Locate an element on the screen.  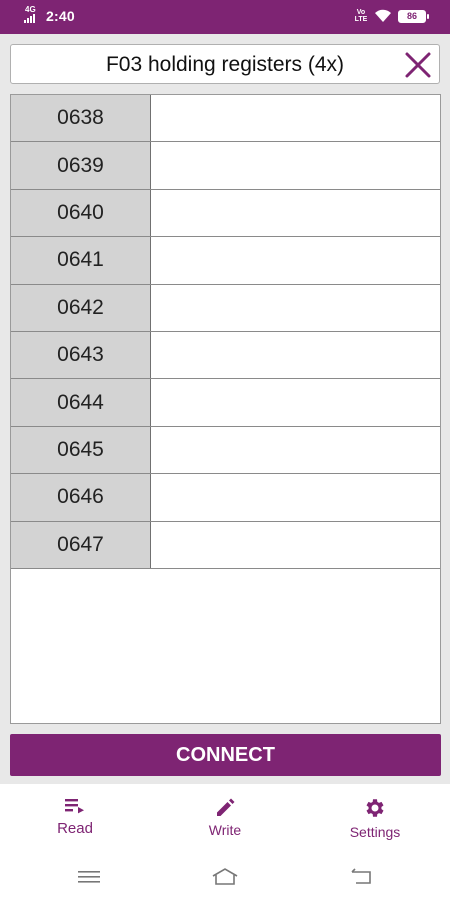
register-row: 0647 is located at coordinates (225, 545).